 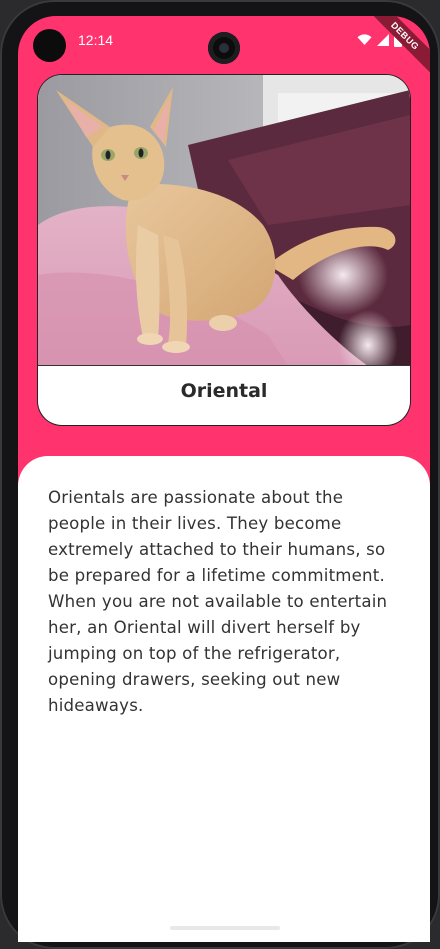 I want to click on breed-name: Oriental, so click(x=224, y=391).